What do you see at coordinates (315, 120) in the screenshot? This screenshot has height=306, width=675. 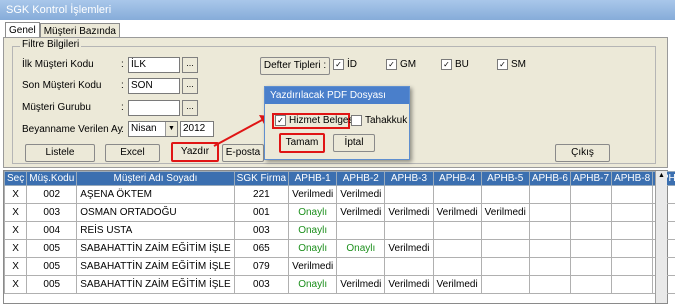 I see `hizmet-belgesi-checkbox: ✓ Hizmet Belgesi` at bounding box center [315, 120].